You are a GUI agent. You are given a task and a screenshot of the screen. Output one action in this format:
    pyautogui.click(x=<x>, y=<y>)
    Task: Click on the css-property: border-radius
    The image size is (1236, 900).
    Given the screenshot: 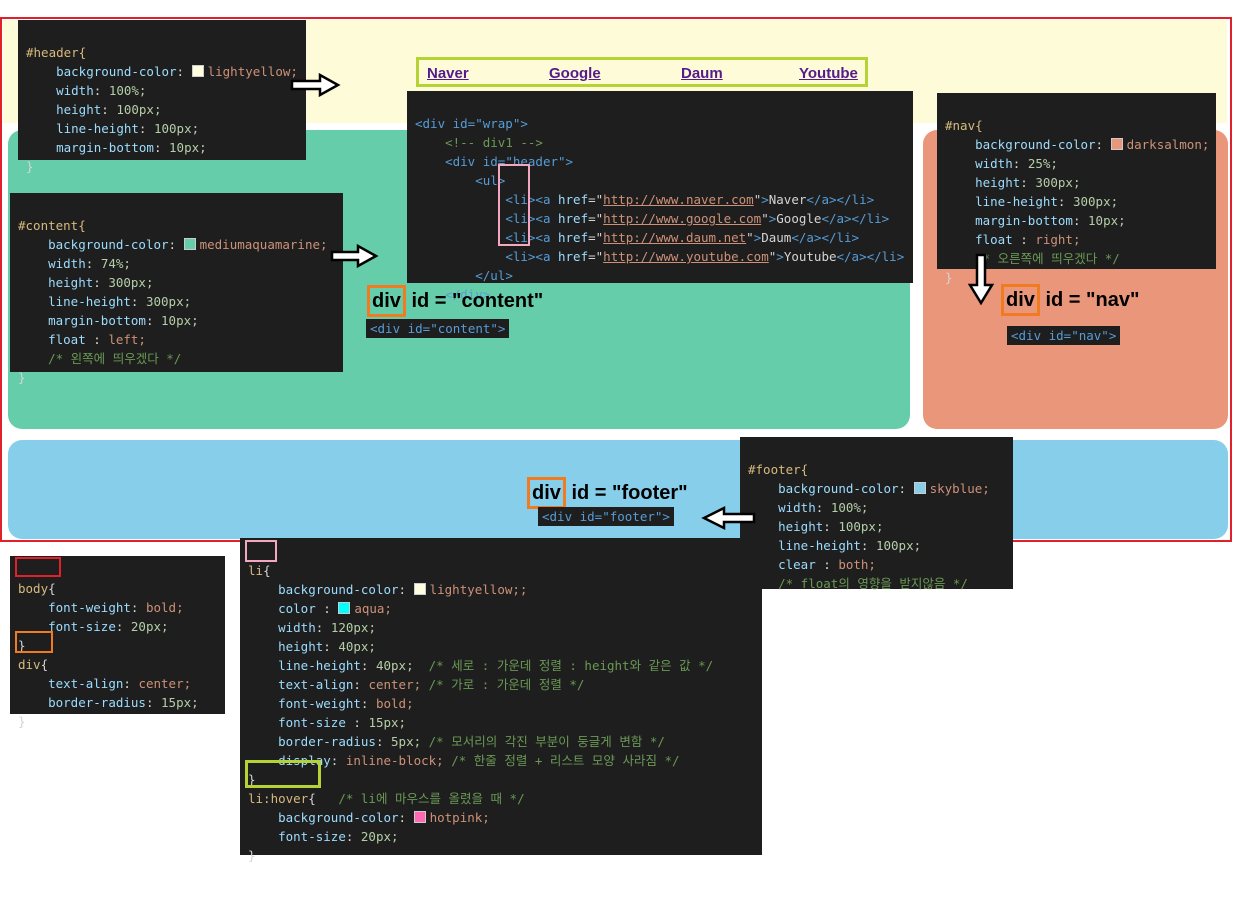 What is the action you would take?
    pyautogui.click(x=97, y=702)
    